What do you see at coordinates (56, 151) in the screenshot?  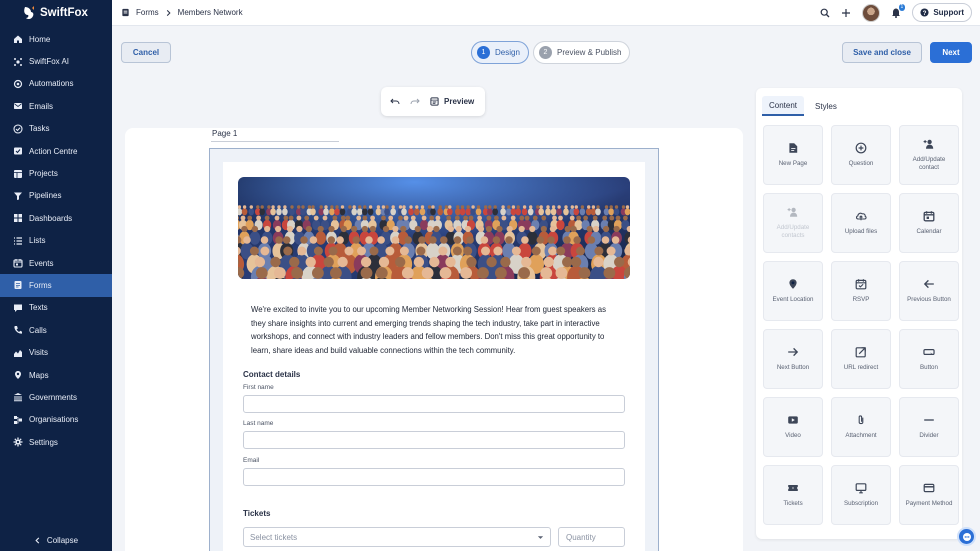 I see `sidebar-item-action-centre: Action Centre` at bounding box center [56, 151].